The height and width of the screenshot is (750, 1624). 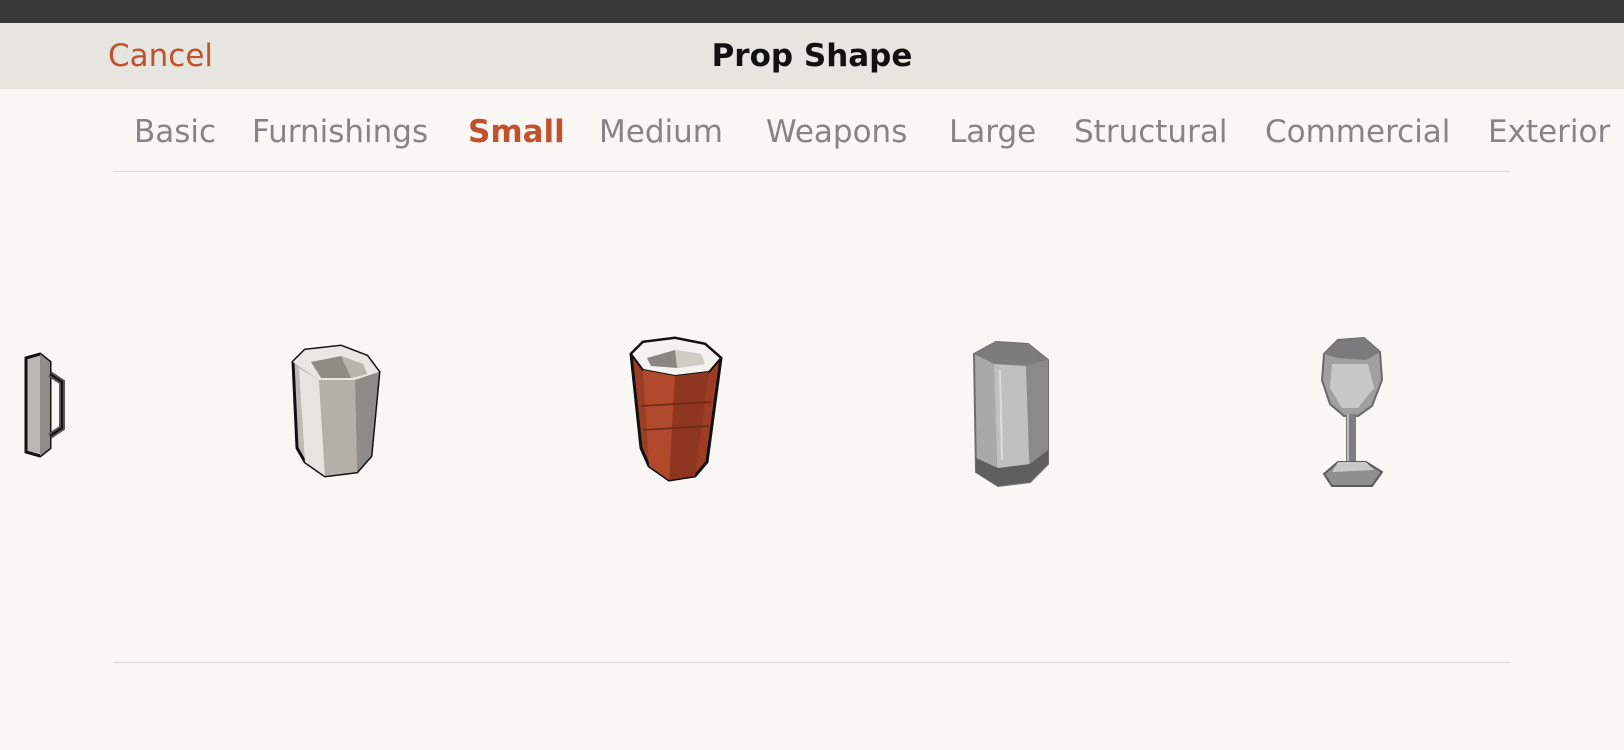 I want to click on navigation-bar: Cancel Prop Shape, so click(x=812, y=56).